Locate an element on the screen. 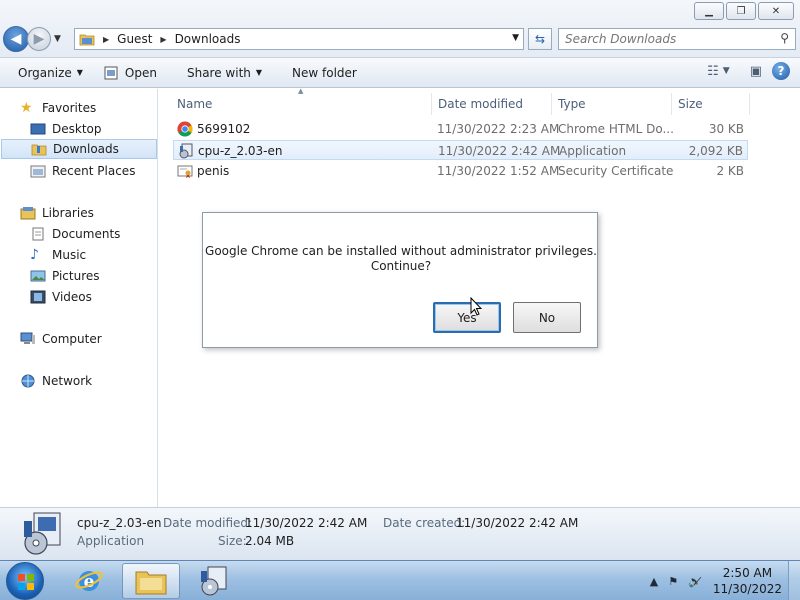 This screenshot has height=600, width=800. nav-libraries: Libraries is located at coordinates (57, 213).